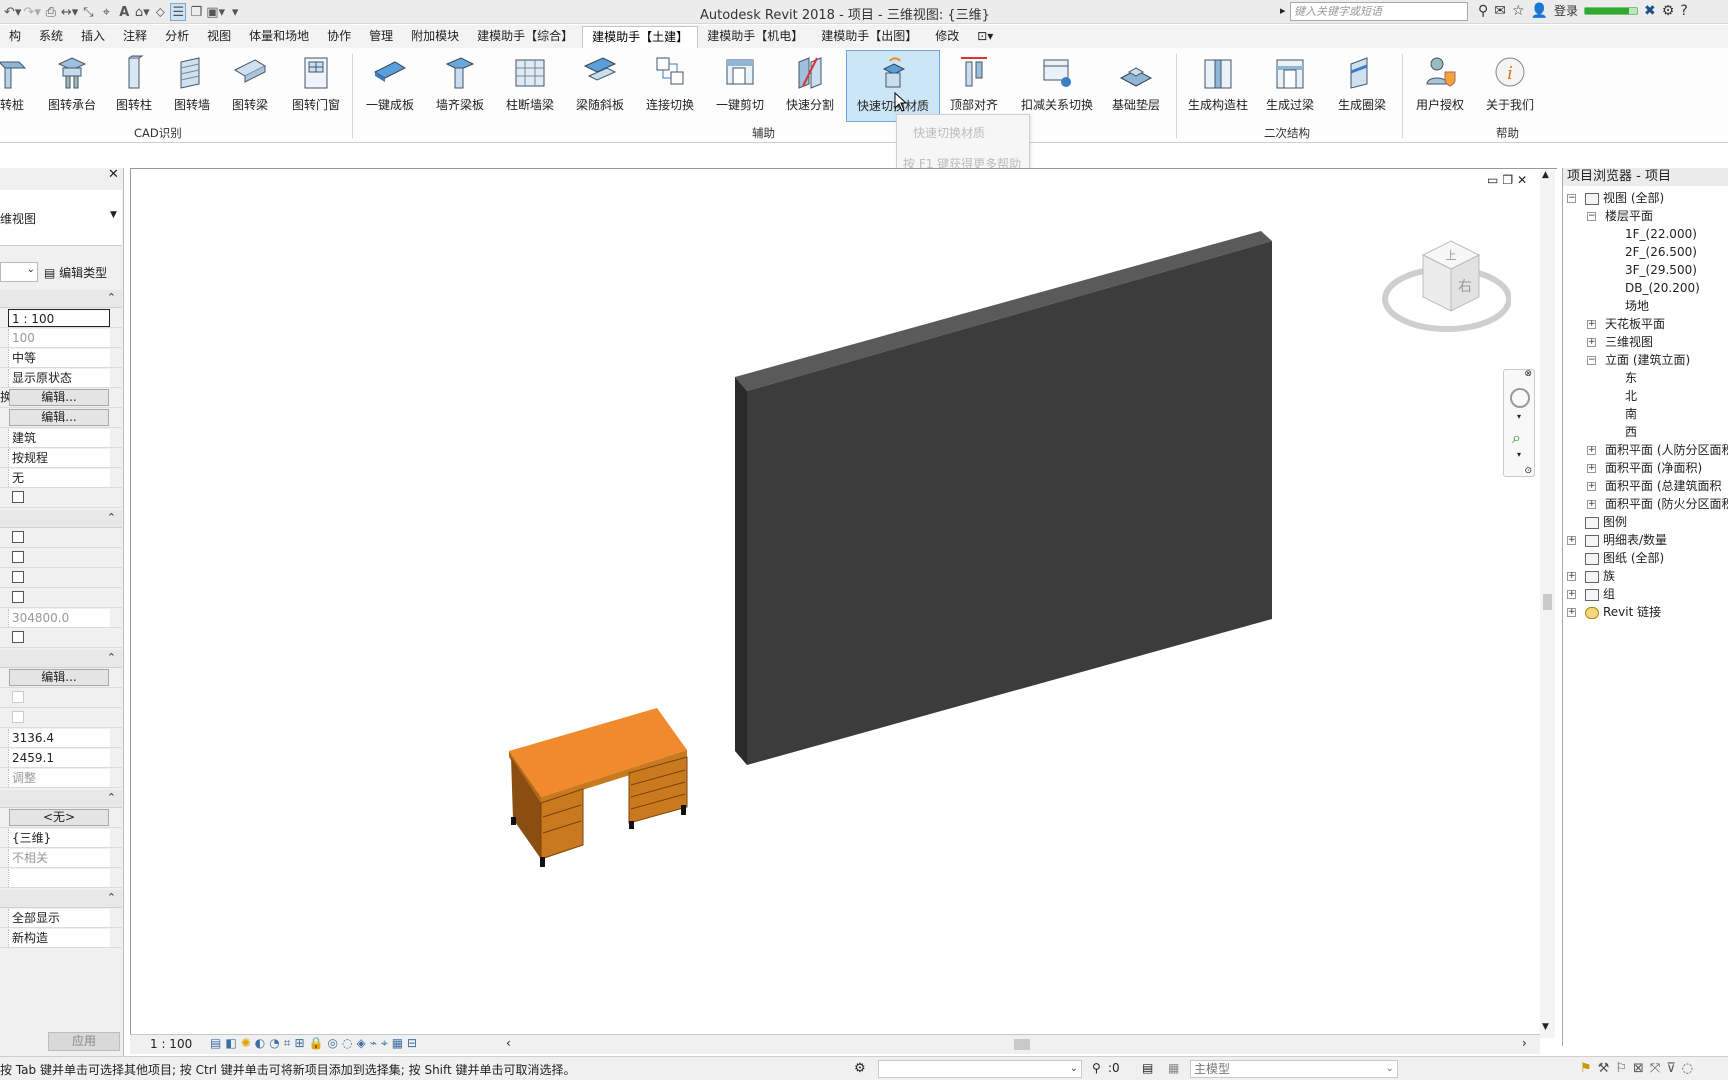  What do you see at coordinates (670, 86) in the screenshot?
I see `join-switch-button: 连接切换` at bounding box center [670, 86].